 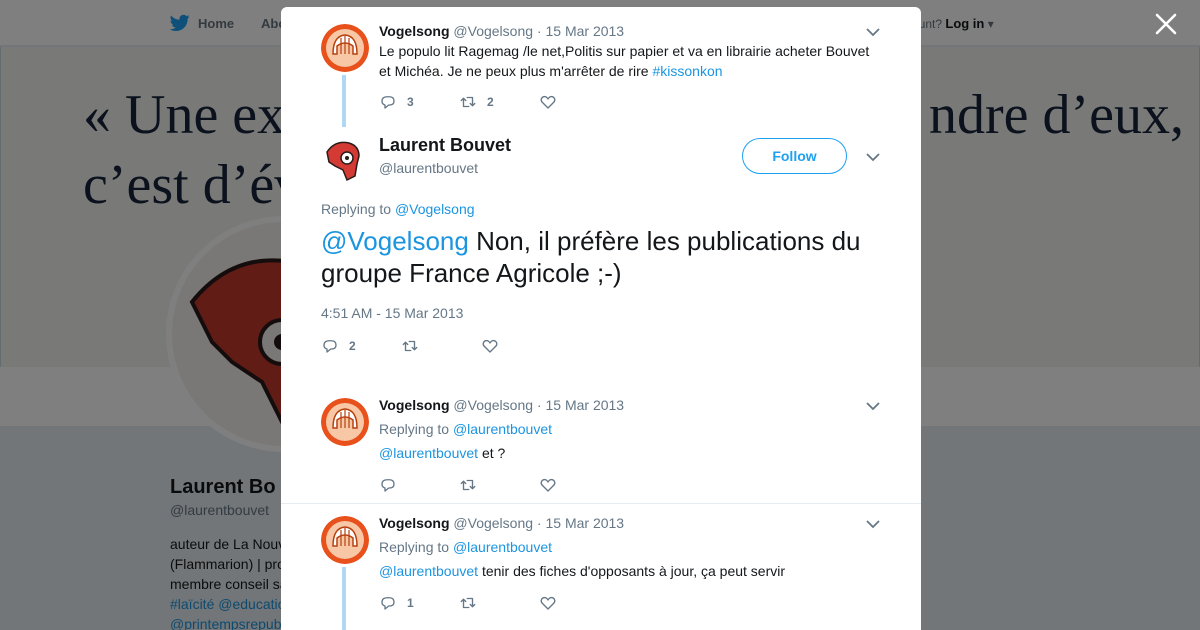 I want to click on mention-link: @Vogelsong, so click(x=395, y=241).